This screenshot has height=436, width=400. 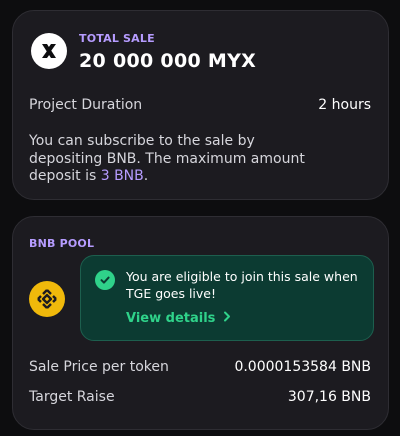 What do you see at coordinates (62, 243) in the screenshot?
I see `bnb-pool-label: BNB POOL` at bounding box center [62, 243].